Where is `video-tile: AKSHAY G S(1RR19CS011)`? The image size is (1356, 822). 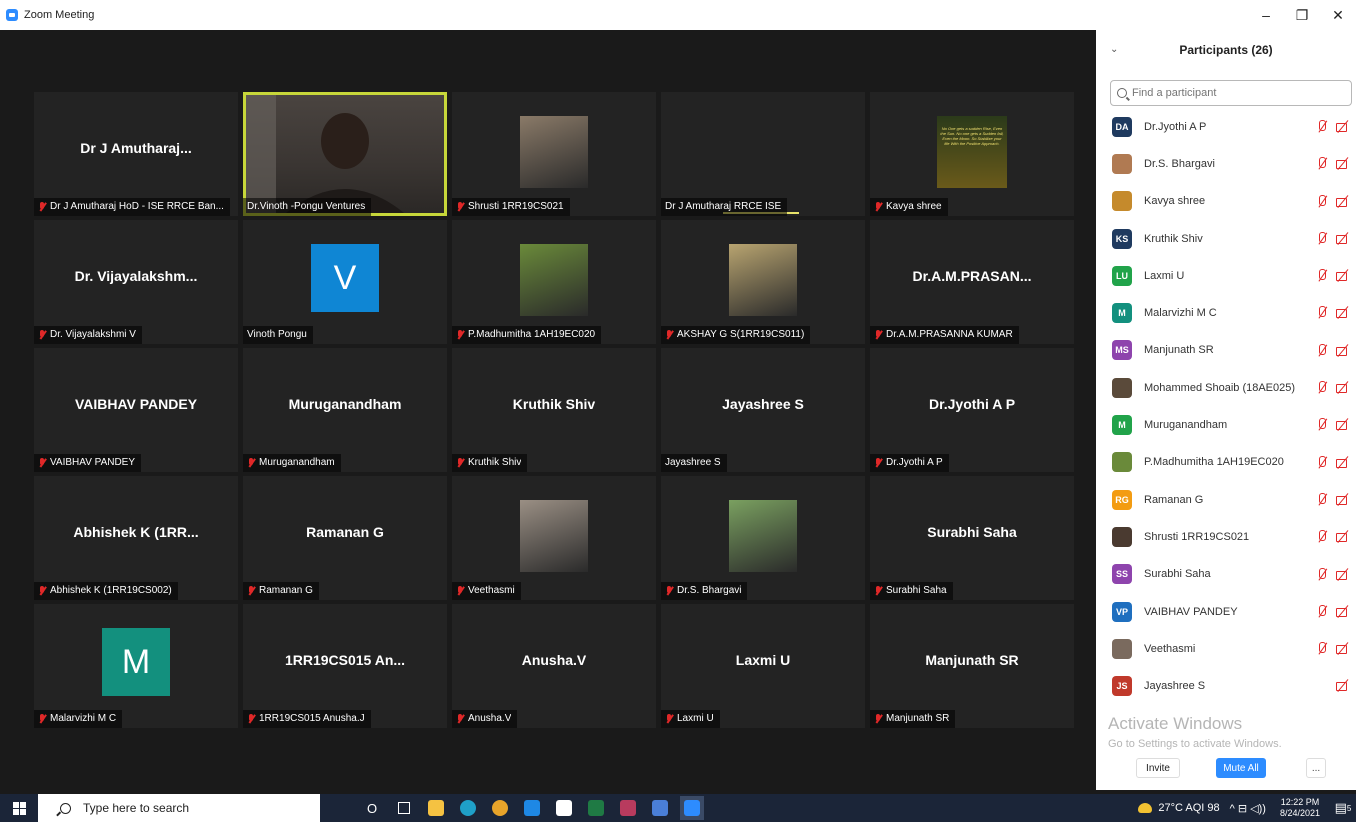 video-tile: AKSHAY G S(1RR19CS011) is located at coordinates (763, 282).